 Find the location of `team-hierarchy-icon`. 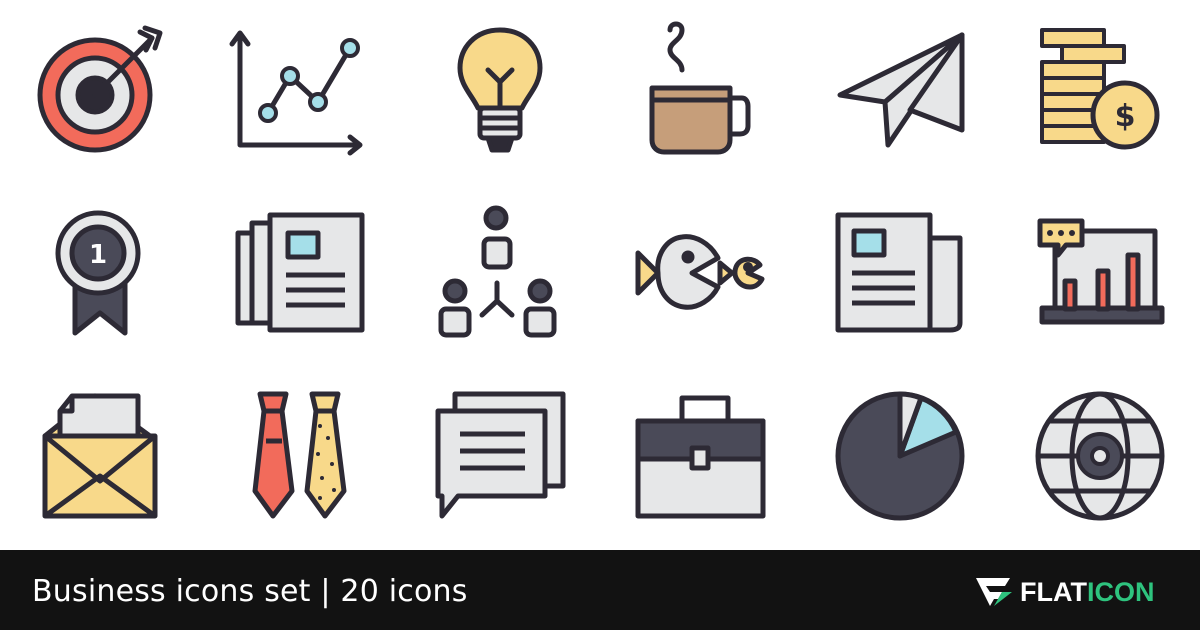

team-hierarchy-icon is located at coordinates (500, 274).